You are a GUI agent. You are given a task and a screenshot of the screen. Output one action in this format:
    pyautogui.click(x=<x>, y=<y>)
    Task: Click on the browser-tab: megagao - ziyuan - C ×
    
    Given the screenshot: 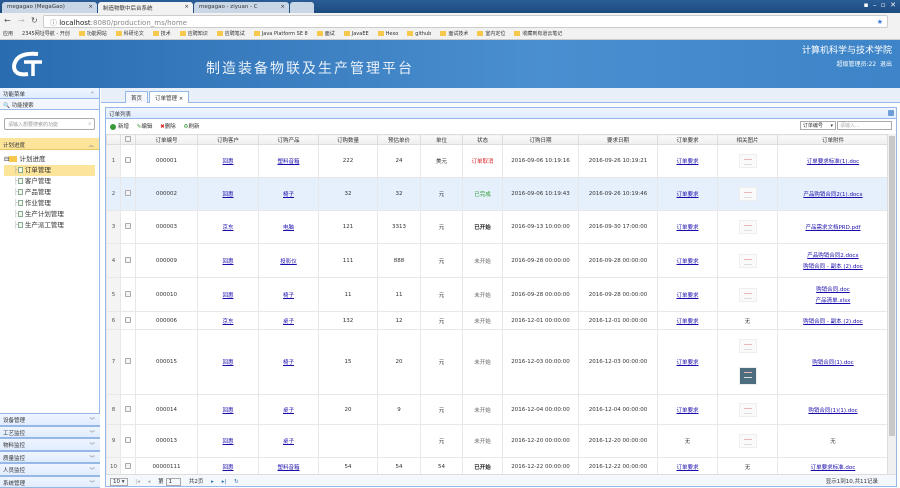 What is the action you would take?
    pyautogui.click(x=241, y=7)
    